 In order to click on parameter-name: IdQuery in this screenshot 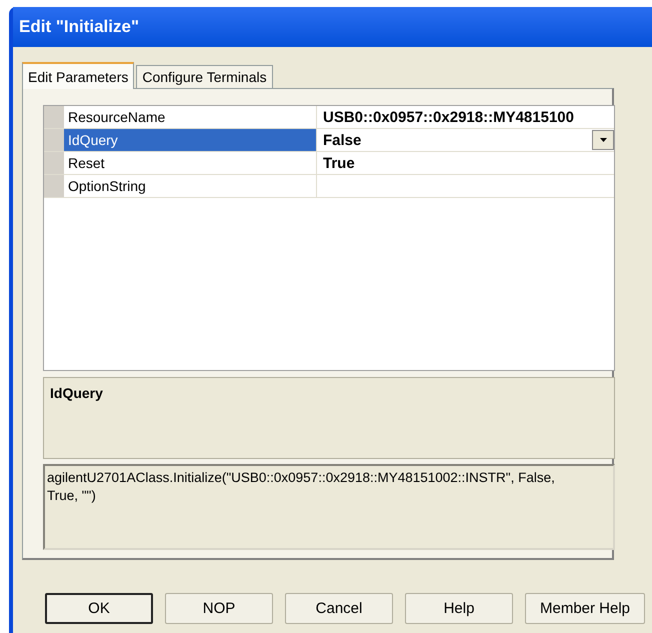, I will do `click(190, 140)`.